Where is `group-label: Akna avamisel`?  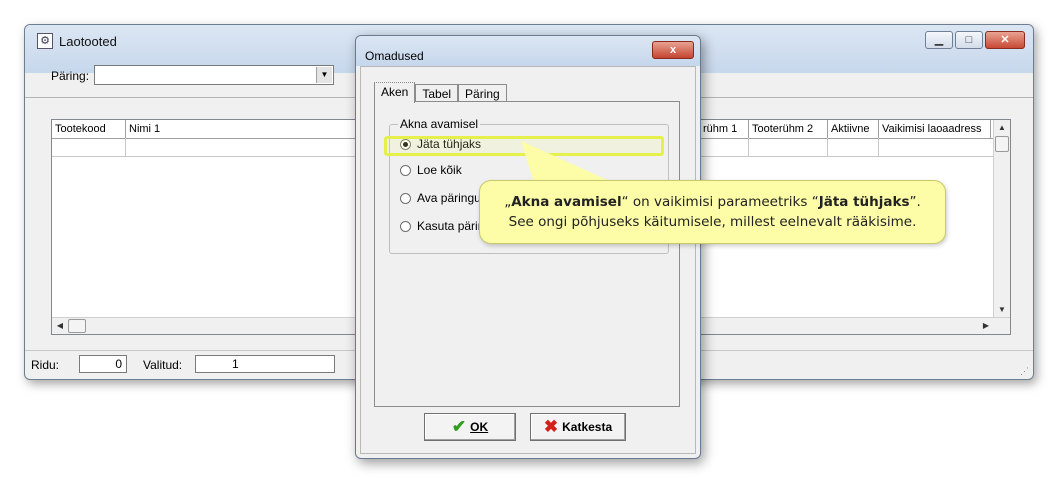
group-label: Akna avamisel is located at coordinates (439, 124).